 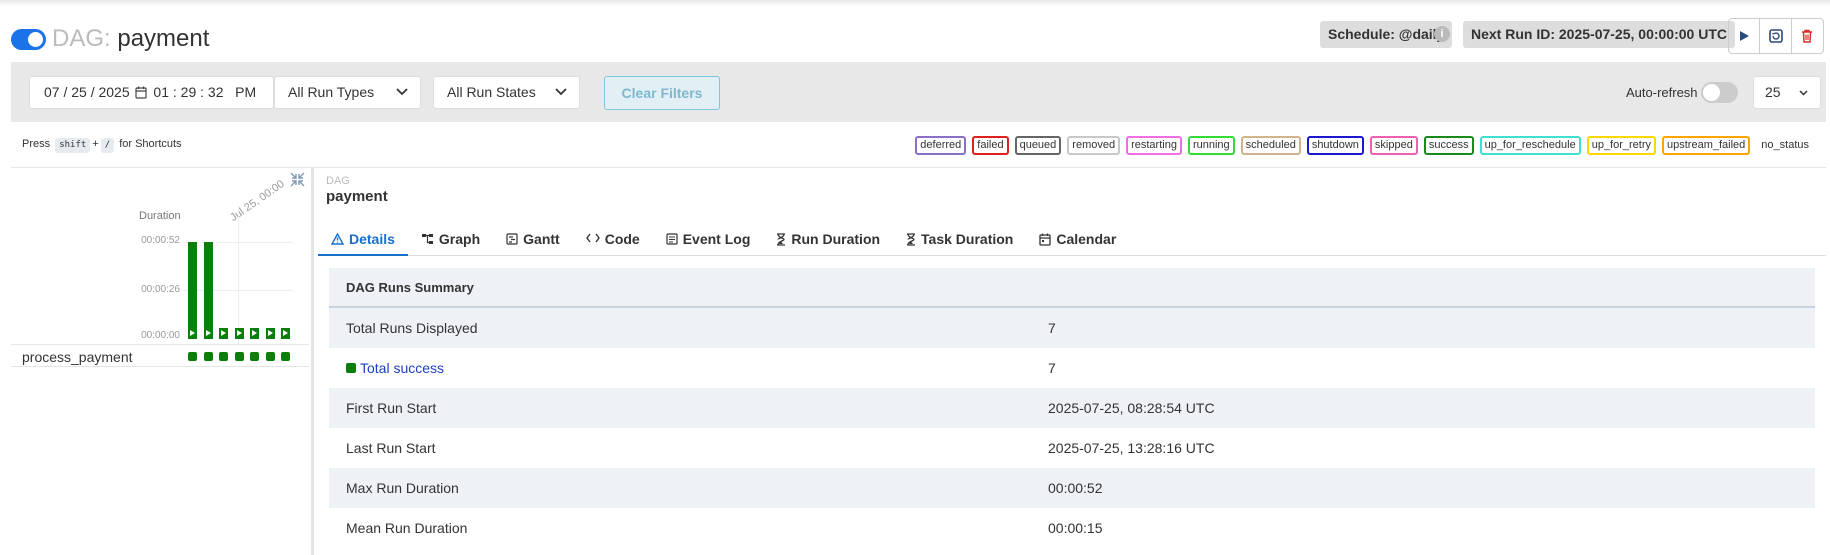 I want to click on tab-run-duration: Run Duration, so click(x=828, y=239).